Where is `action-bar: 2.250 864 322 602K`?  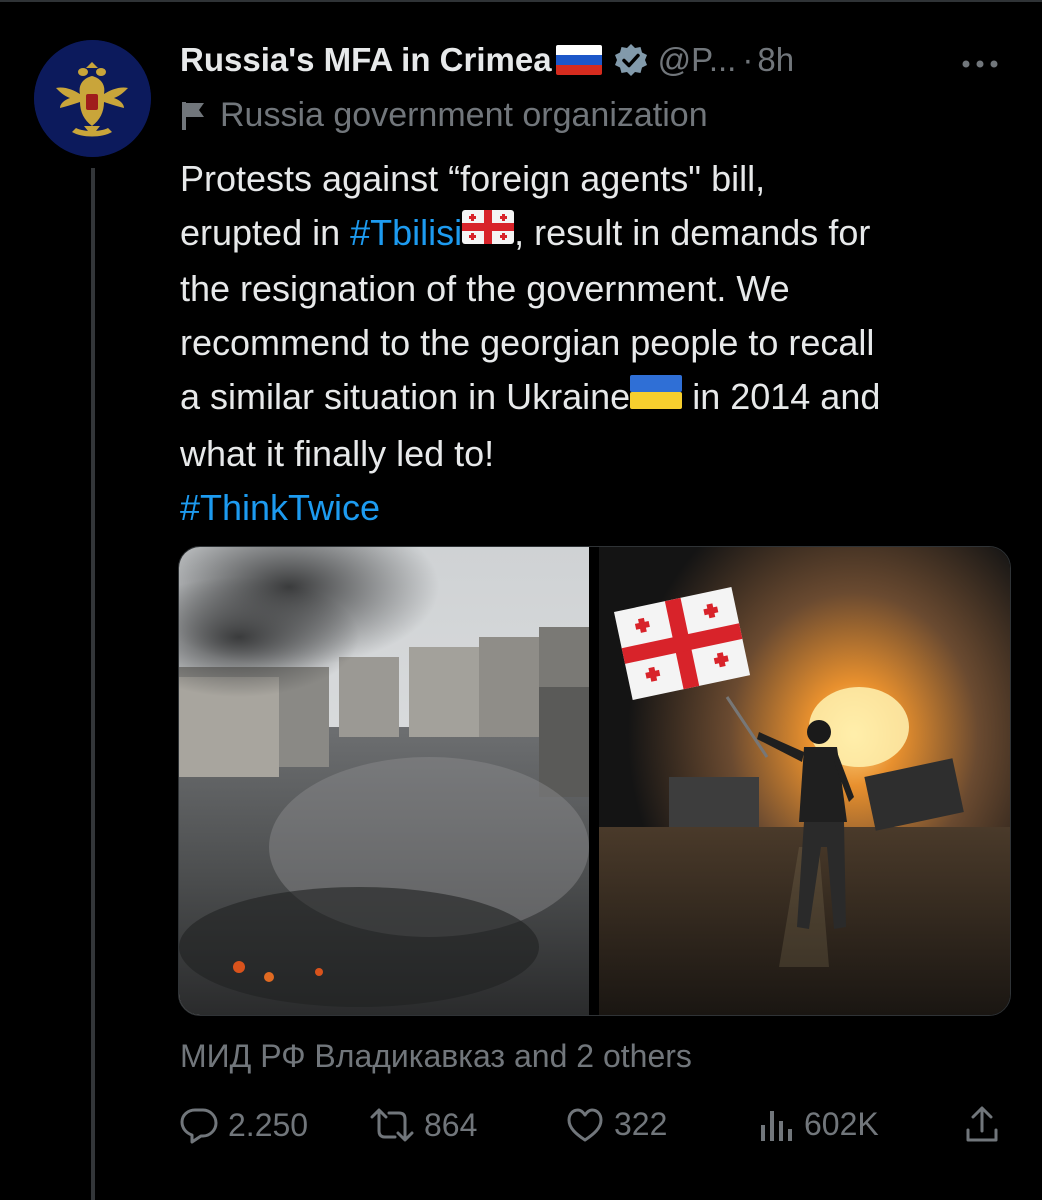 action-bar: 2.250 864 322 602K is located at coordinates (595, 1131).